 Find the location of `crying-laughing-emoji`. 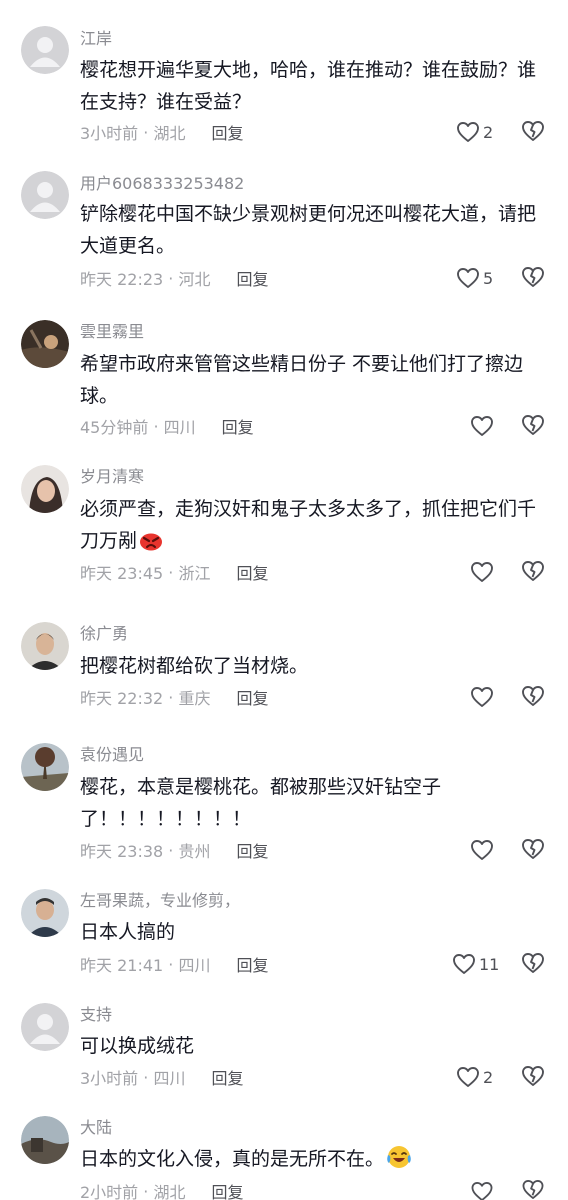

crying-laughing-emoji is located at coordinates (399, 1162).